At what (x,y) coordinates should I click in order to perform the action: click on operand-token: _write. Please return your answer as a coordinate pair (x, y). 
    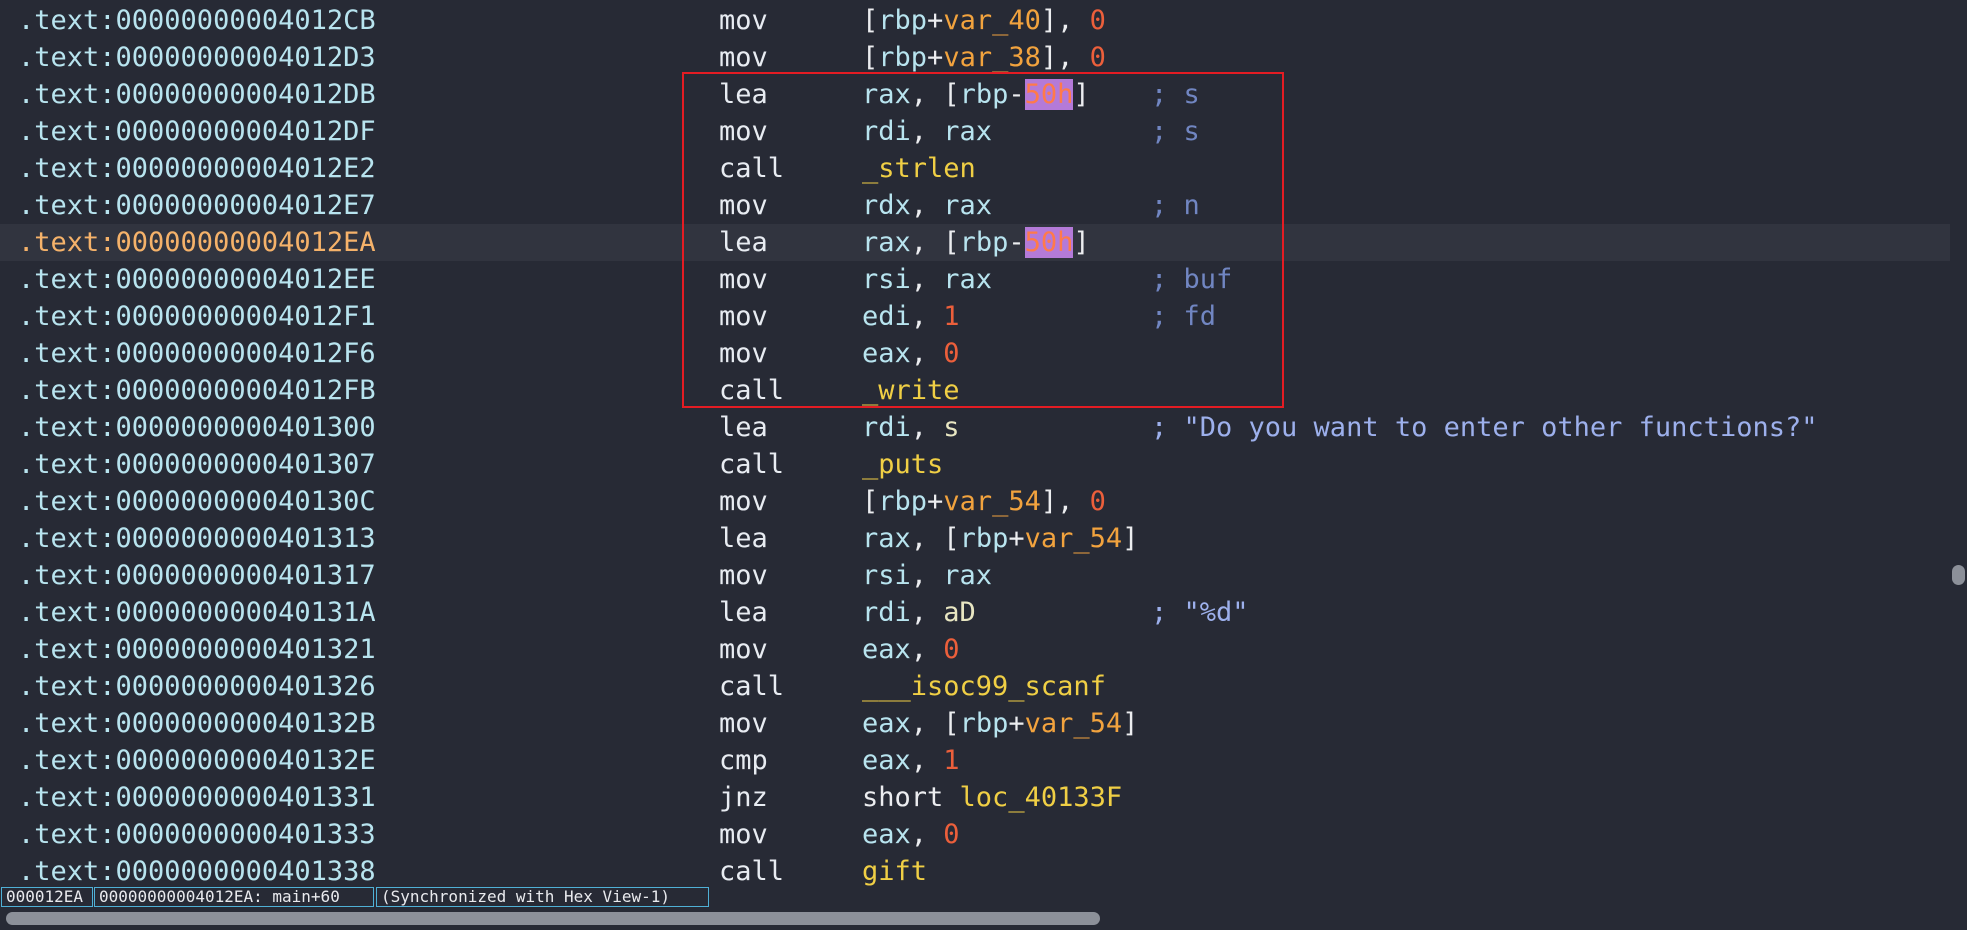
    Looking at the image, I should click on (911, 390).